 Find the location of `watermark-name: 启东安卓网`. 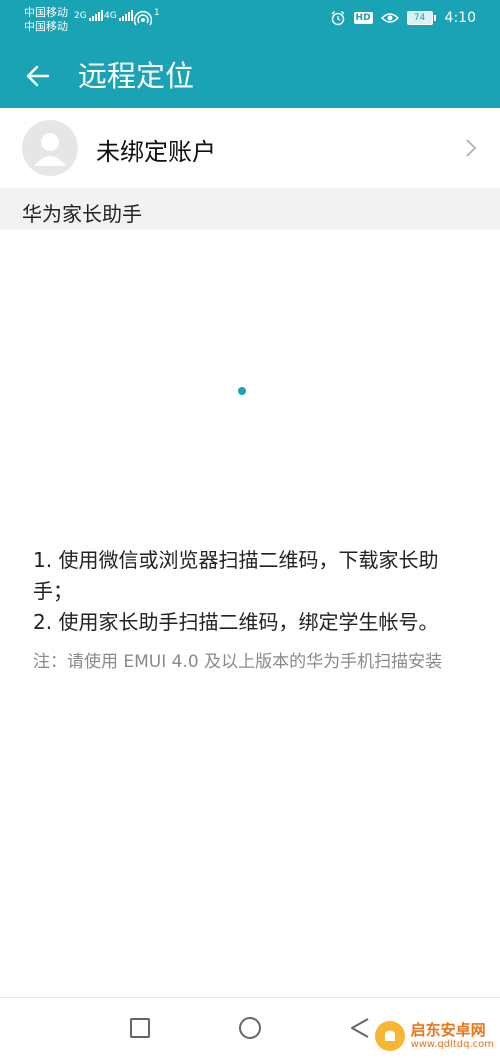

watermark-name: 启东安卓网 is located at coordinates (448, 1029).